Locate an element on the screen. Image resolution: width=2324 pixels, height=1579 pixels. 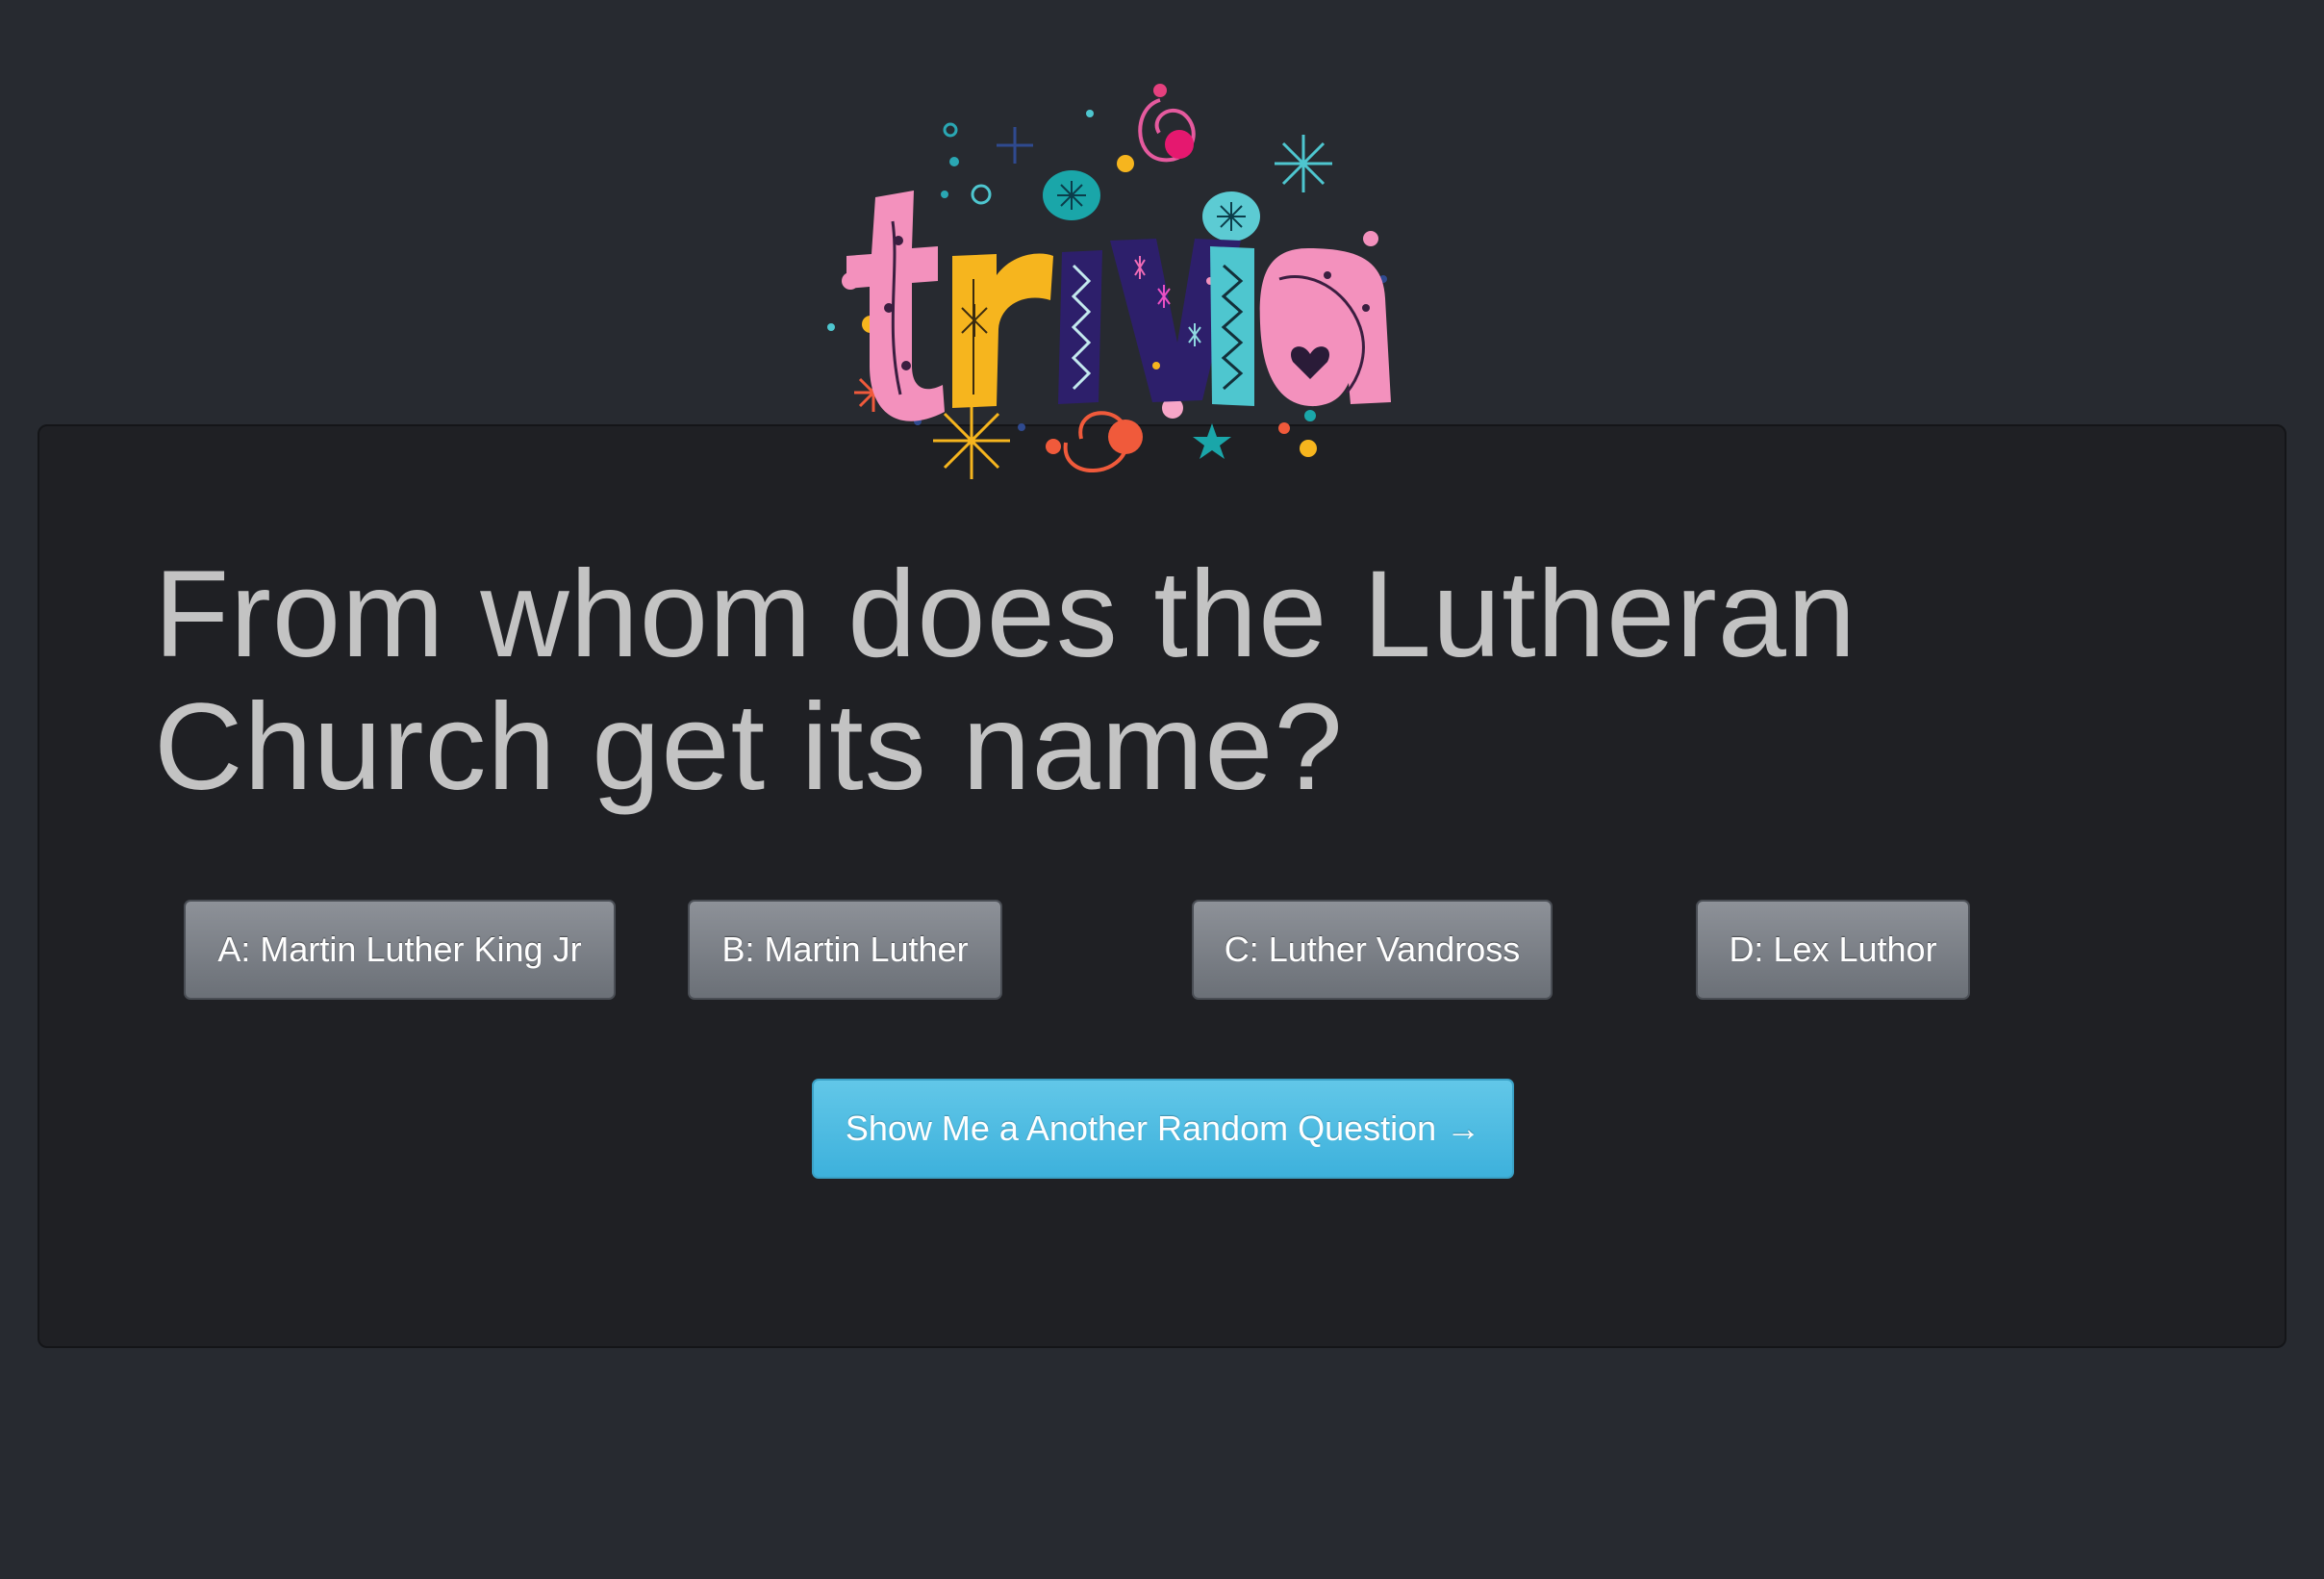
answer-button-c: C: Luther Vandross is located at coordinates (1372, 950).